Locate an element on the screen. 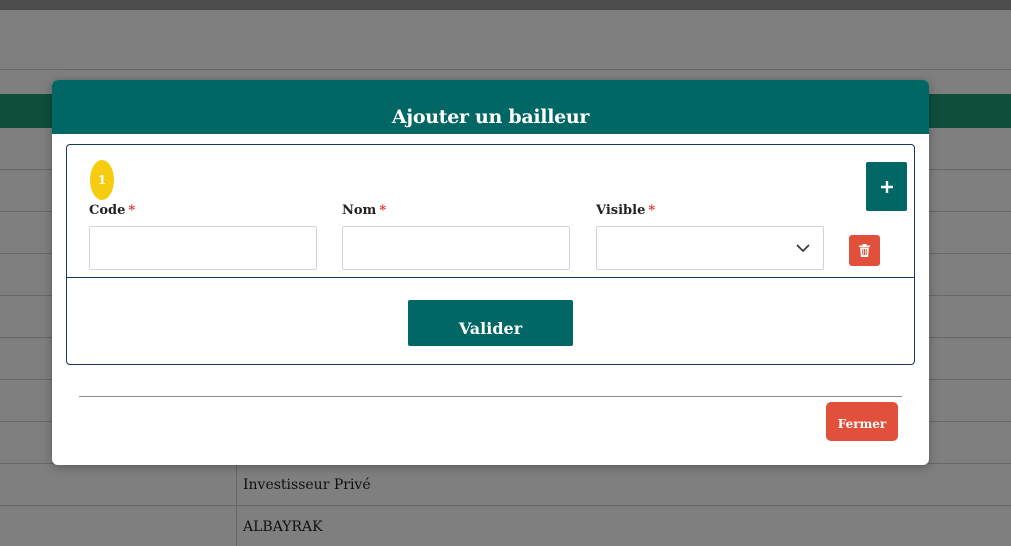 The height and width of the screenshot is (546, 1011). visible-field-group: Visible * is located at coordinates (710, 236).